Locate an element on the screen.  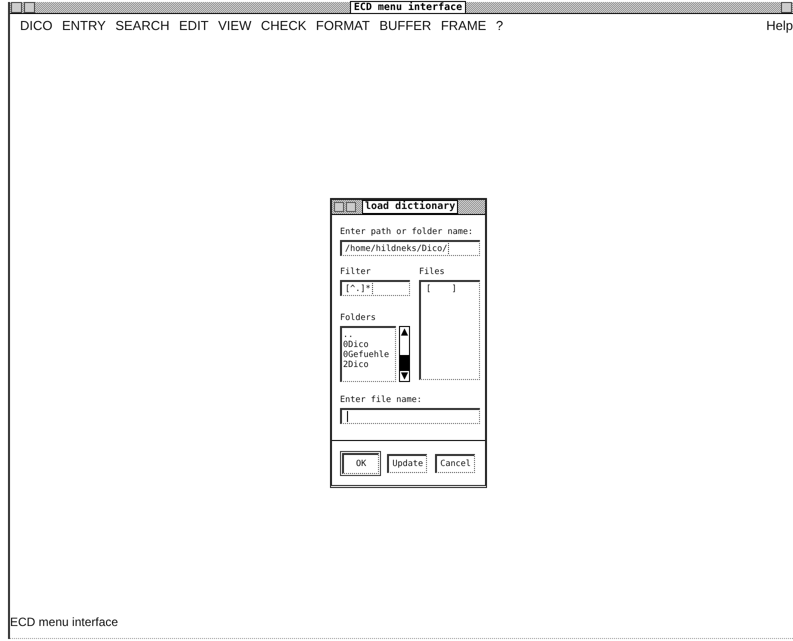
file-item: [ ] is located at coordinates (452, 289).